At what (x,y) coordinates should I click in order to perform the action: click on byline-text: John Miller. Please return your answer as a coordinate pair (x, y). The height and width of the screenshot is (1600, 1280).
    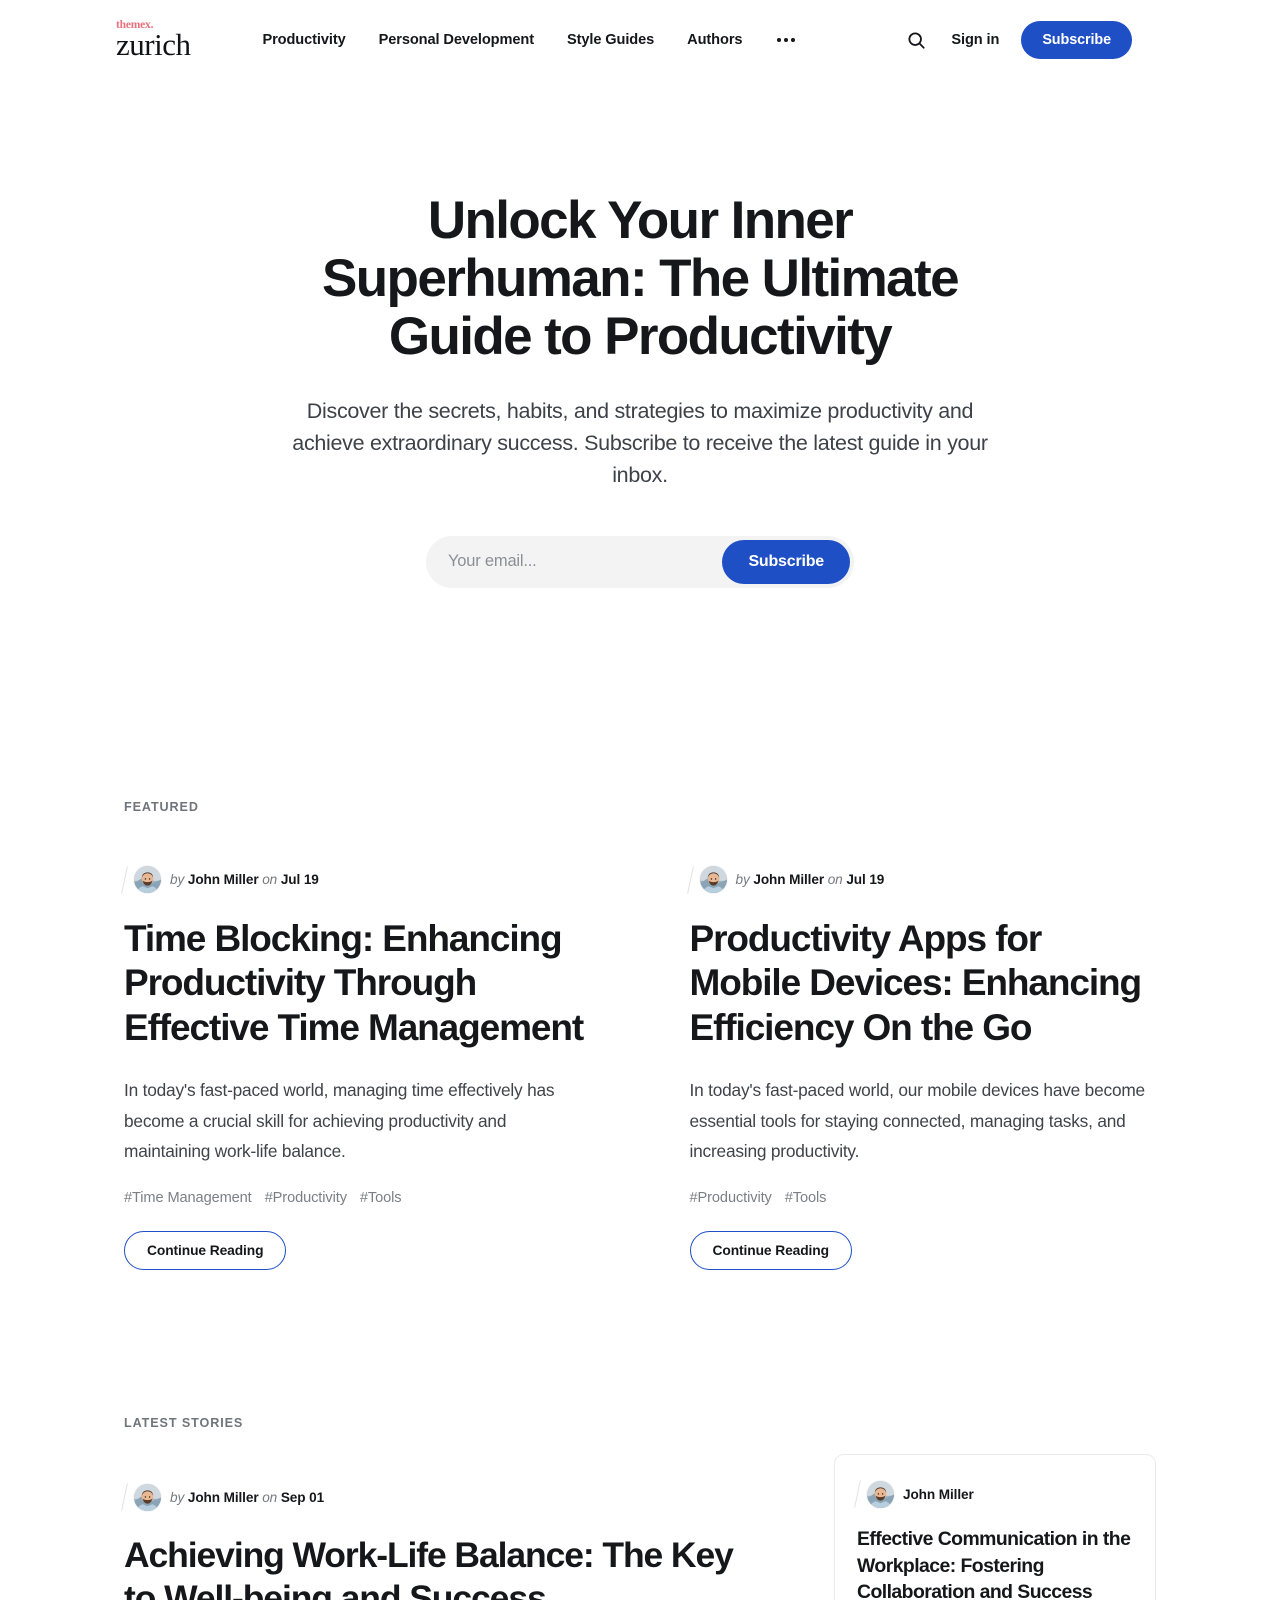
    Looking at the image, I should click on (938, 1494).